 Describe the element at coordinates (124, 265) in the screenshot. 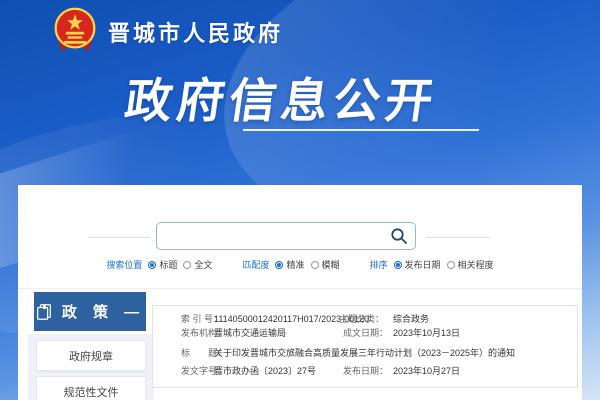

I see `filter-label: 搜索位置` at that location.